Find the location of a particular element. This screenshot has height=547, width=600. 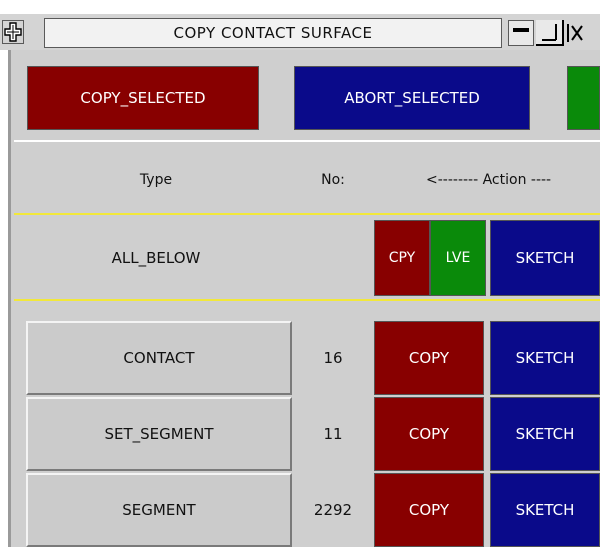

restore-button is located at coordinates (550, 33).